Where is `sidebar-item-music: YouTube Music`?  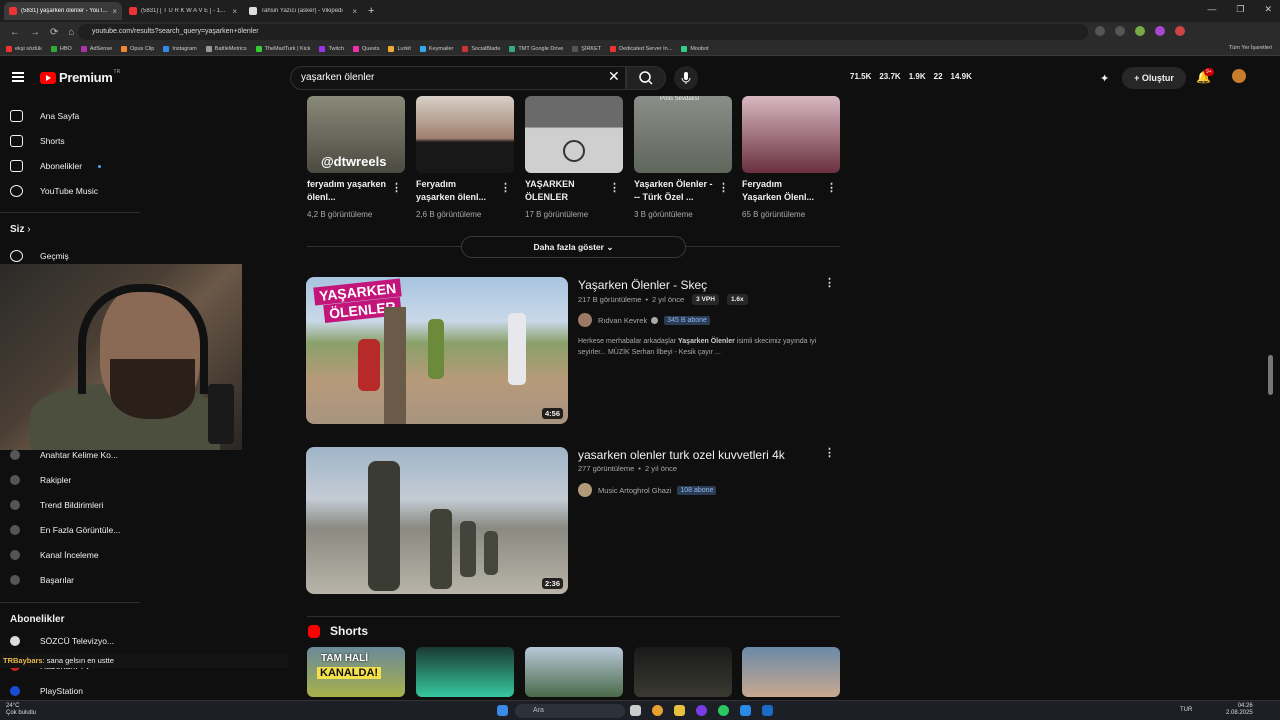 sidebar-item-music: YouTube Music is located at coordinates (54, 191).